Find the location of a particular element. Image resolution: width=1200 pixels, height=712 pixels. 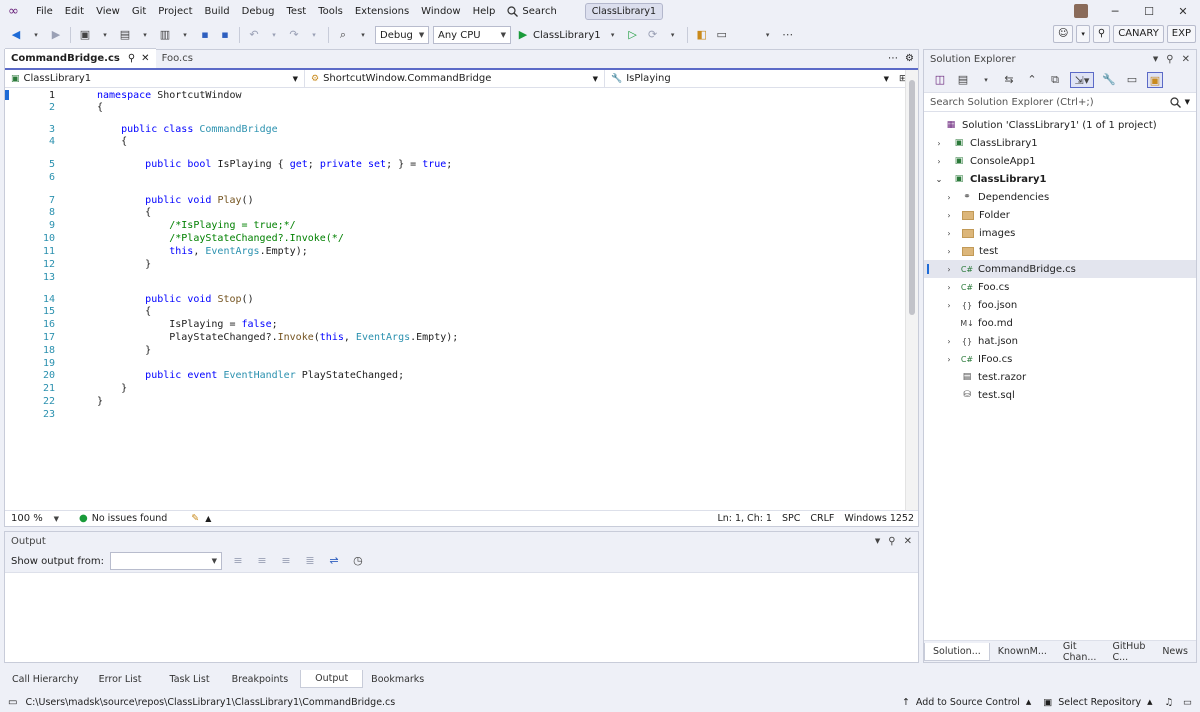

tree-item-file-selected: › C# CommandBridge.cs is located at coordinates (1060, 269).